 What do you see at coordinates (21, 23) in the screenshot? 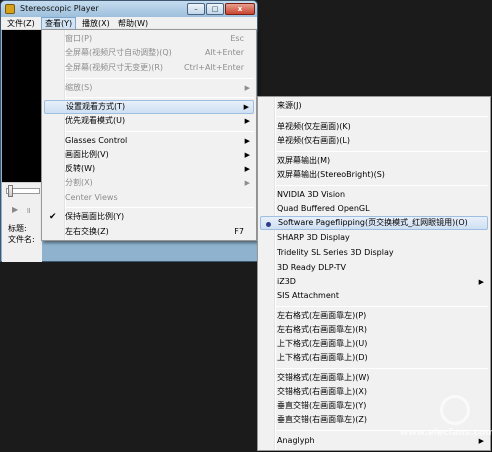
I see `menu-file: 文件(Z)` at bounding box center [21, 23].